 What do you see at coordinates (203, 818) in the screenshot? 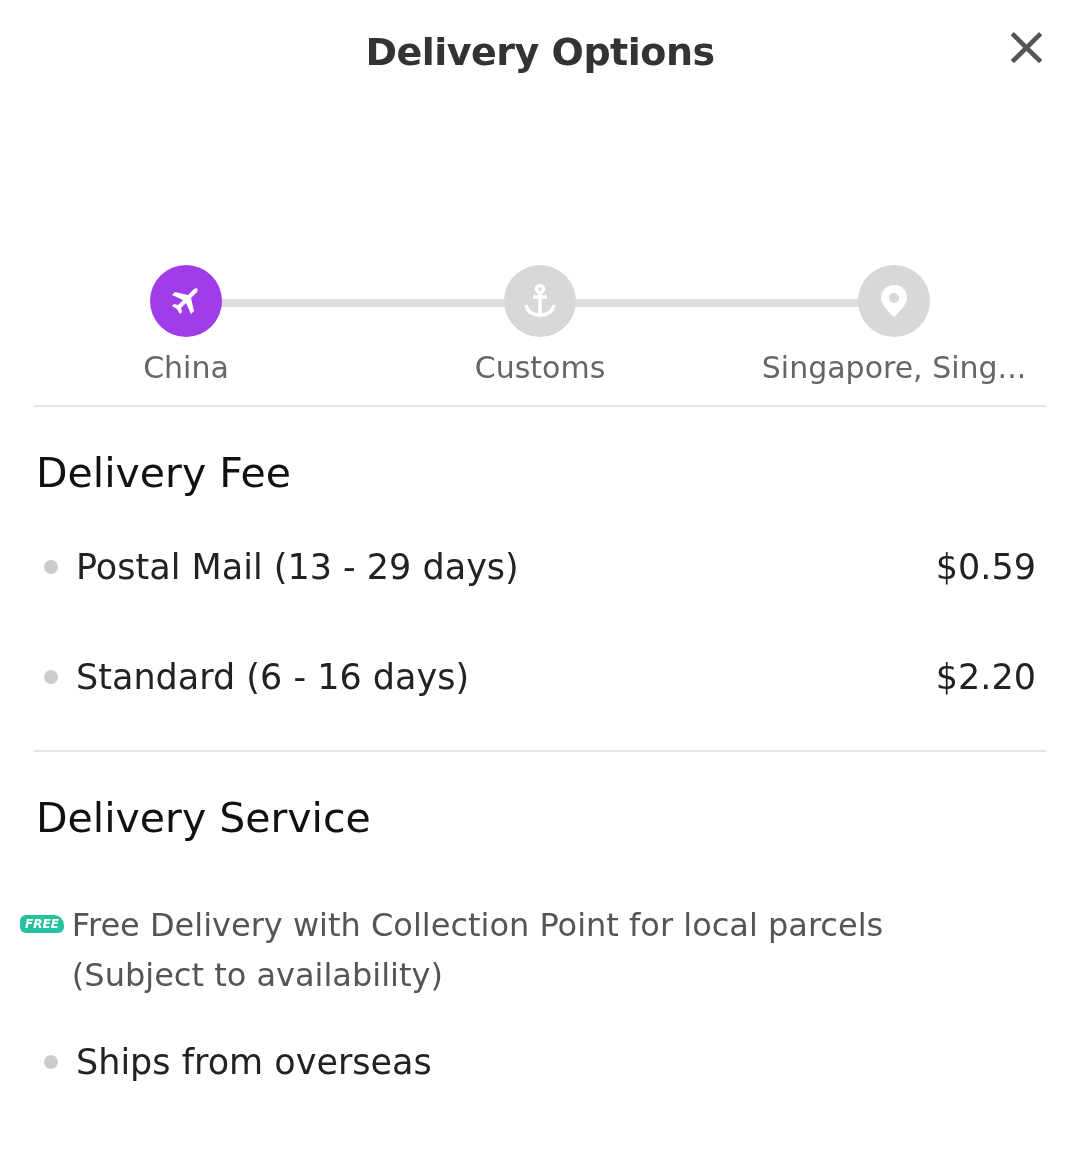
I see `section-heading: Delivery Service` at bounding box center [203, 818].